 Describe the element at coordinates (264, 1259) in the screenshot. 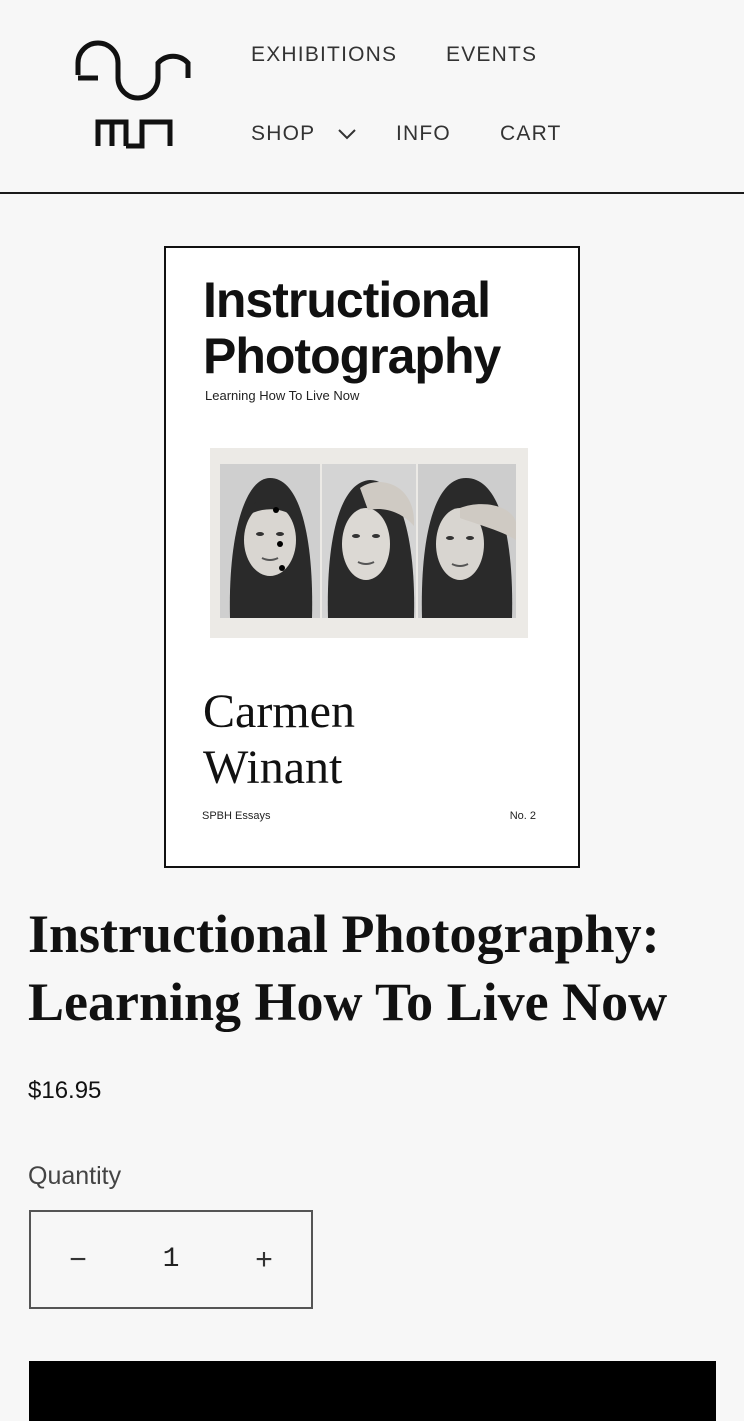

I see `increase-quantity-button: +` at that location.